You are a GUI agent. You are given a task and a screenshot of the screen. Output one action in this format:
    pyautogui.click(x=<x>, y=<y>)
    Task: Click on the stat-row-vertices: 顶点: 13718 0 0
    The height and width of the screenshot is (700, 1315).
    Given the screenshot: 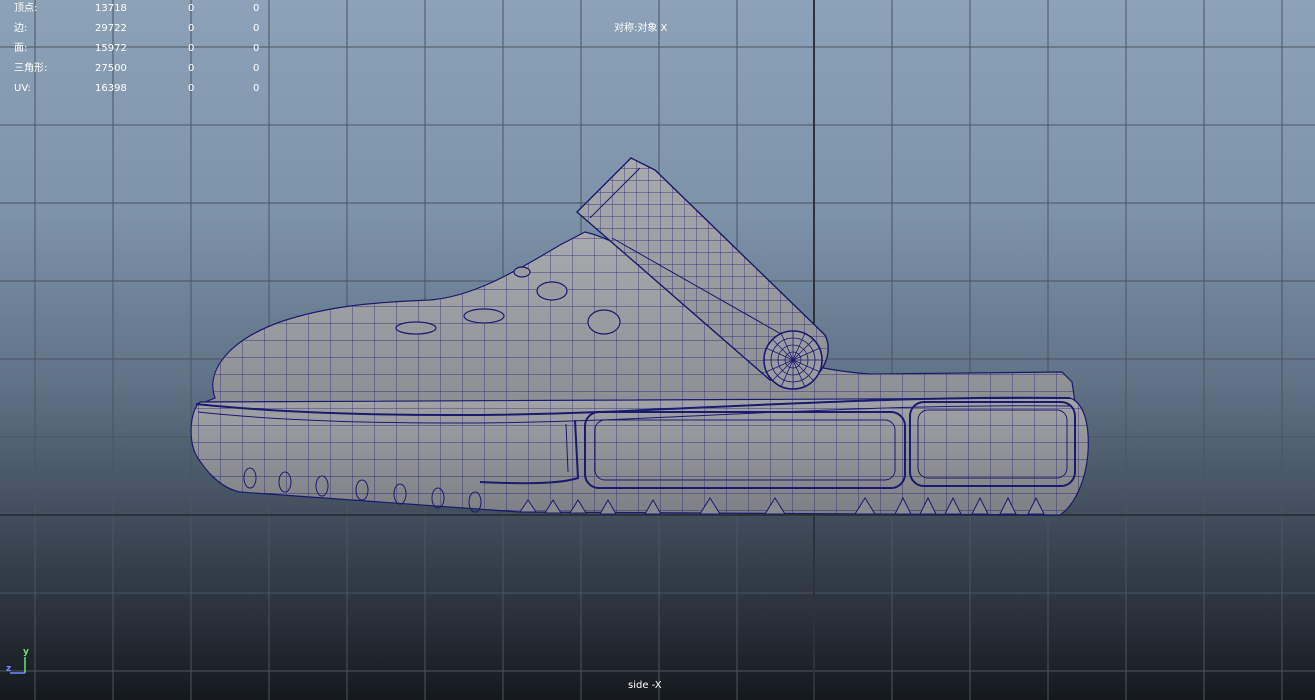 What is the action you would take?
    pyautogui.click(x=144, y=9)
    